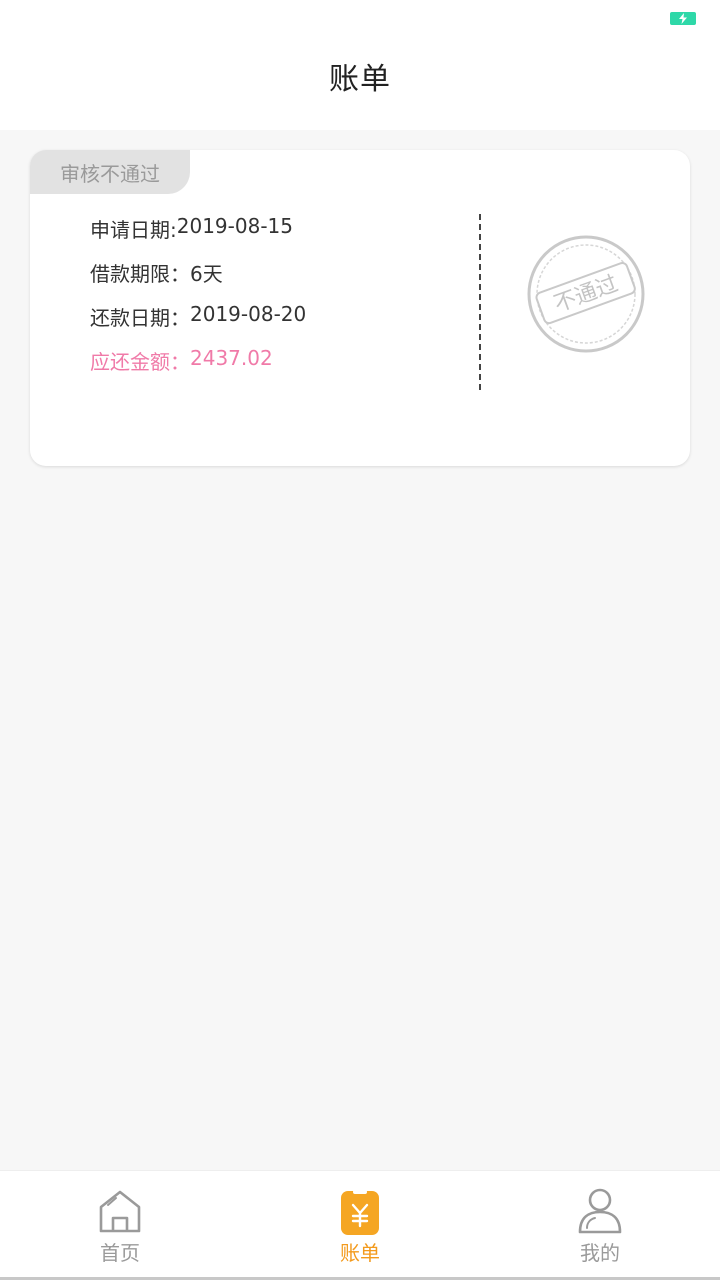 This screenshot has width=720, height=1280. I want to click on loan-term-row: 借款期限： 6天, so click(156, 272).